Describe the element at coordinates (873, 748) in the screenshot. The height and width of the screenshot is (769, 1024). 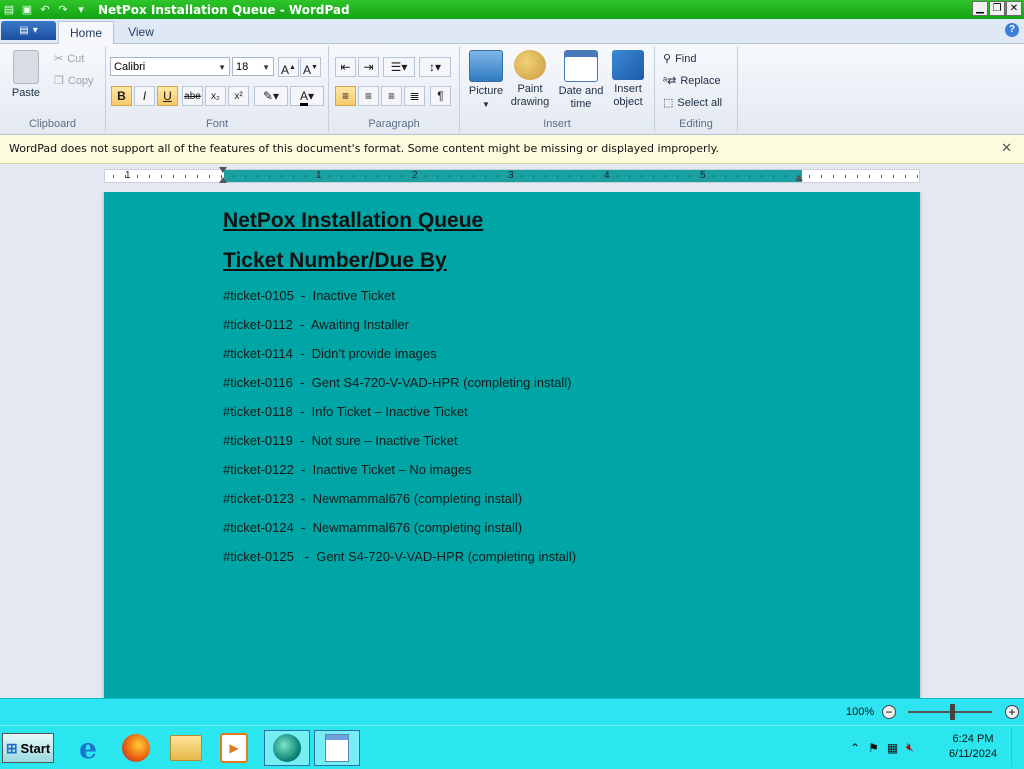
I see `action-center-flag-icon: ⚑` at that location.